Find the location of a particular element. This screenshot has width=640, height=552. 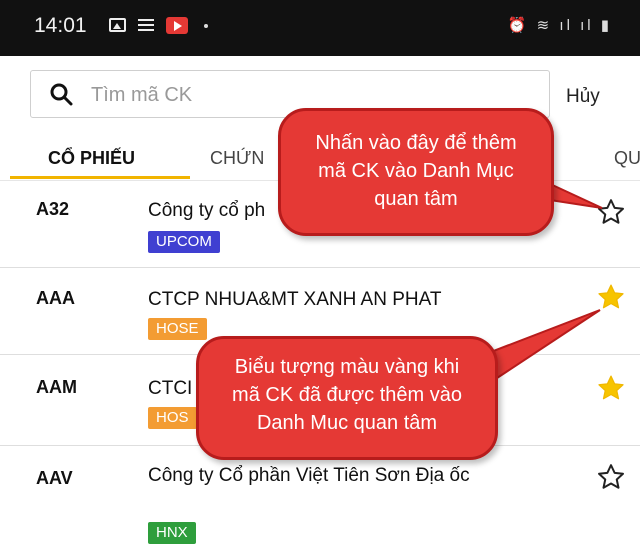

menu-notification-icon is located at coordinates (146, 26).